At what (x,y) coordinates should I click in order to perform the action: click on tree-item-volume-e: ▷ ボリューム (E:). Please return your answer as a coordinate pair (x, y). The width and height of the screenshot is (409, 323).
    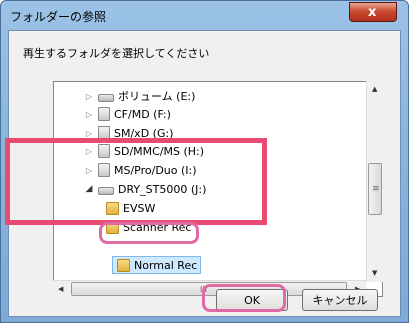
    Looking at the image, I should click on (139, 96).